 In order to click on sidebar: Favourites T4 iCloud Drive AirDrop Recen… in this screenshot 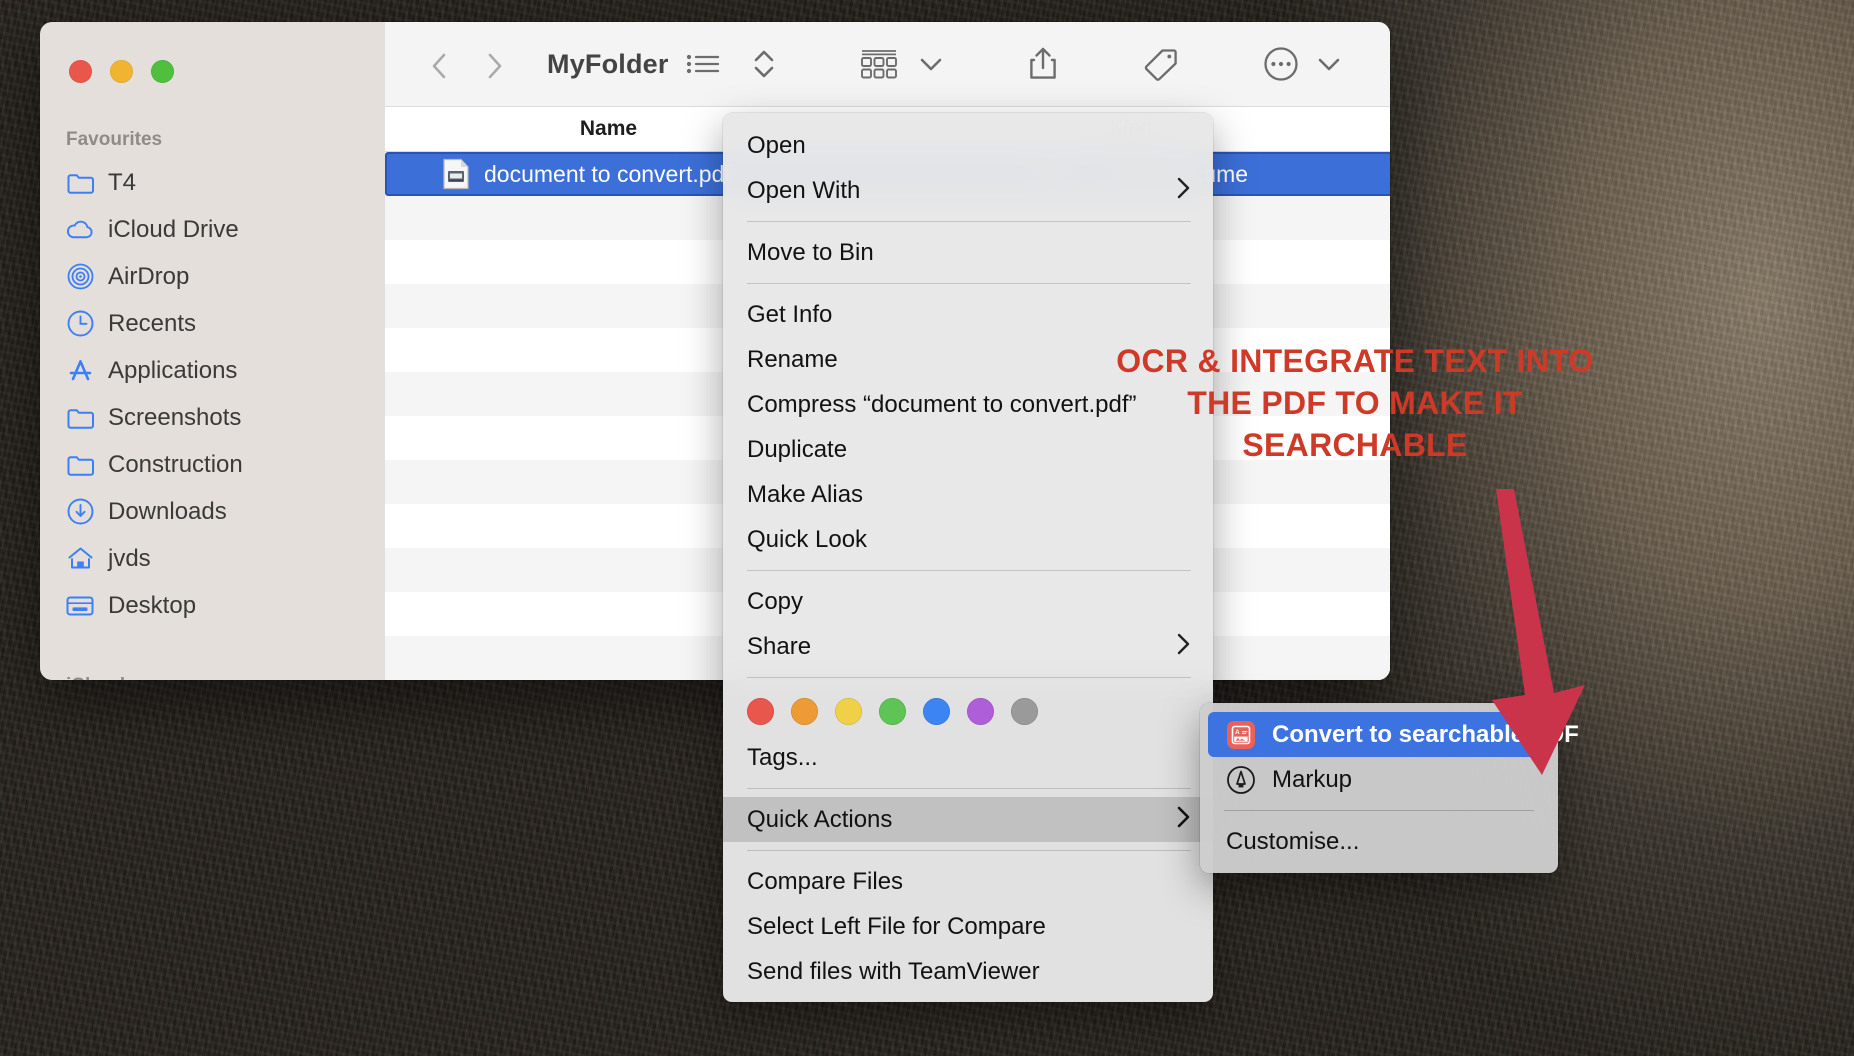, I will do `click(212, 351)`.